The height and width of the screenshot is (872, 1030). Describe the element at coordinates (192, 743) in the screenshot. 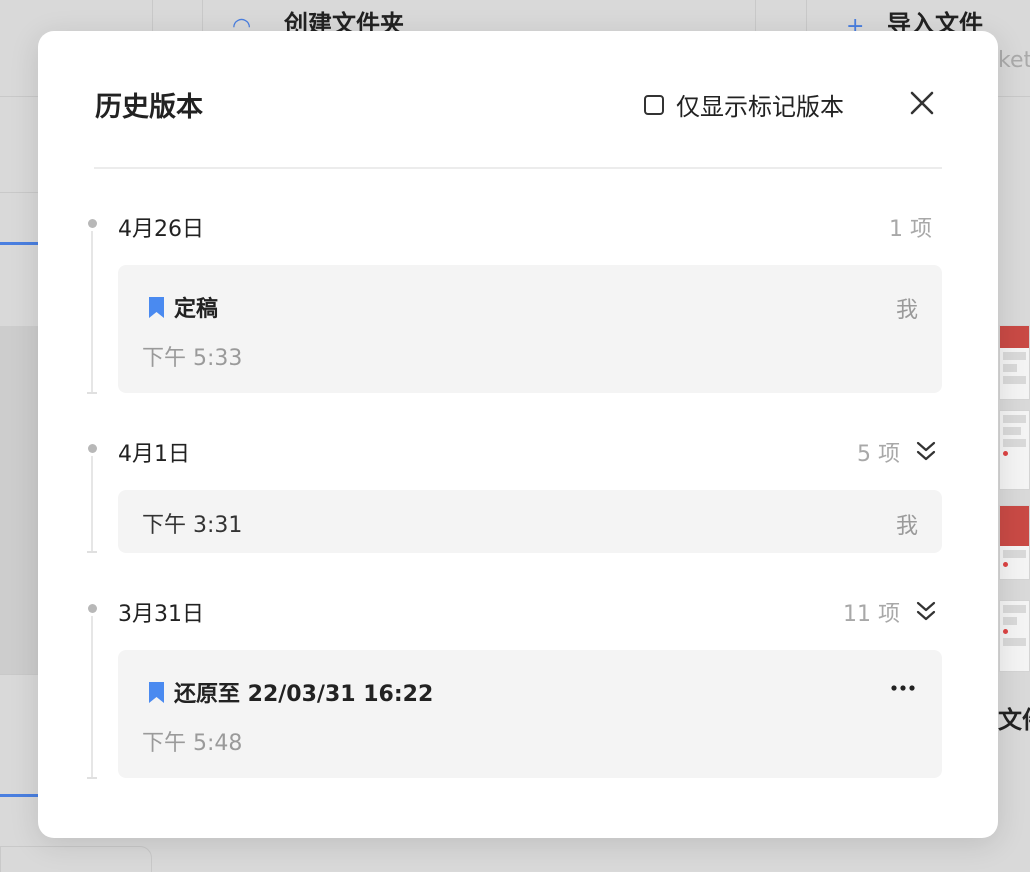

I see `version-time: 下午 5:48` at that location.